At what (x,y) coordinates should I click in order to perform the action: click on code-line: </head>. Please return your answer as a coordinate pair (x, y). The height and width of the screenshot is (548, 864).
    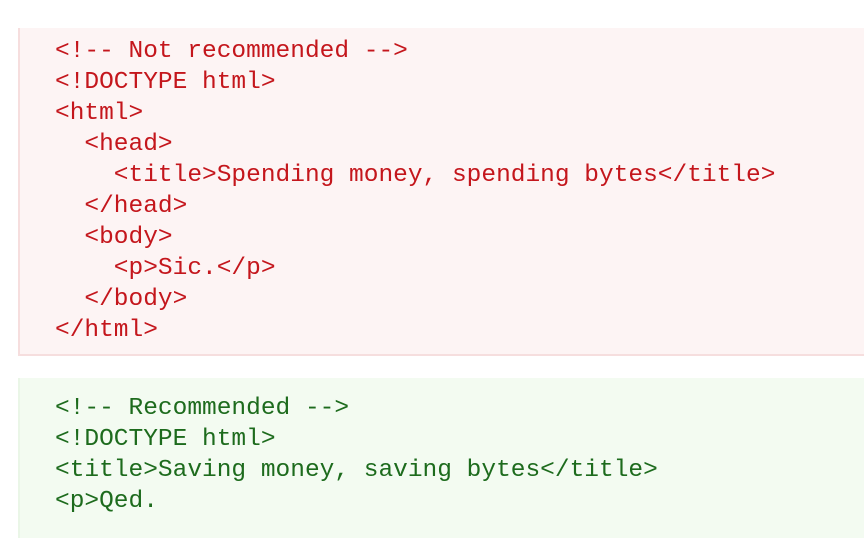
    Looking at the image, I should click on (121, 206).